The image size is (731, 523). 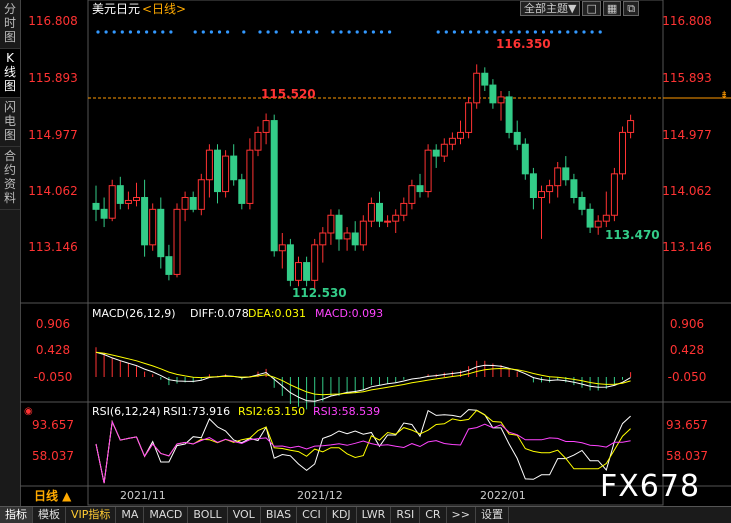 I want to click on tab-vip-indicator: VIP指标, so click(x=91, y=515).